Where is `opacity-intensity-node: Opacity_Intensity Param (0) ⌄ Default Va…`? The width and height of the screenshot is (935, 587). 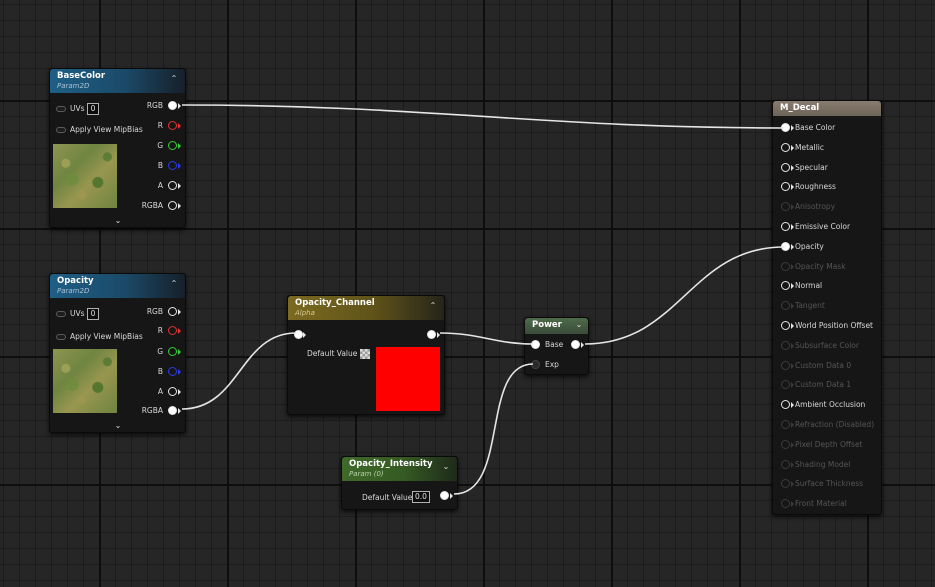 opacity-intensity-node: Opacity_Intensity Param (0) ⌄ Default Va… is located at coordinates (399, 483).